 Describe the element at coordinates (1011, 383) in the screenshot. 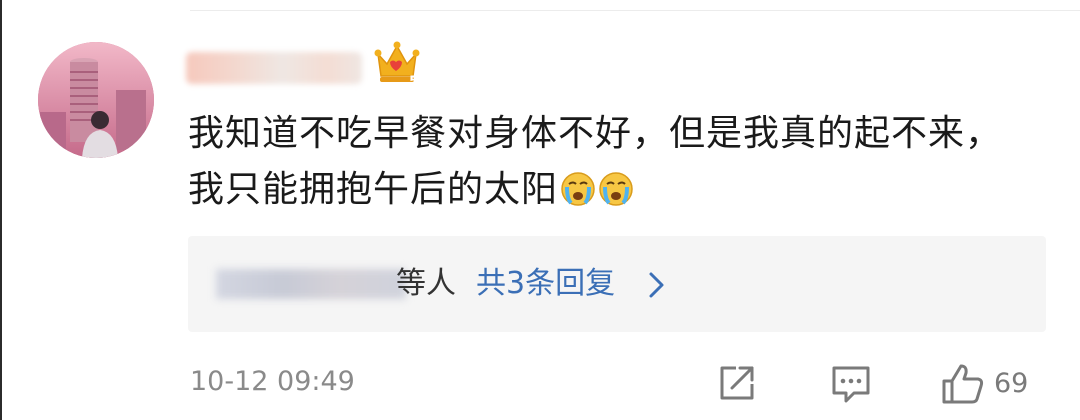

I see `like-count: 69` at that location.